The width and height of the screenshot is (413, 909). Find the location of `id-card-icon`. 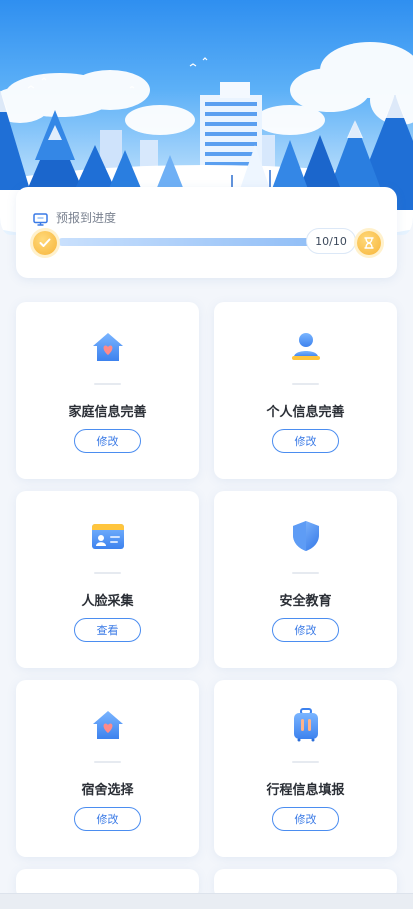

id-card-icon is located at coordinates (108, 536).